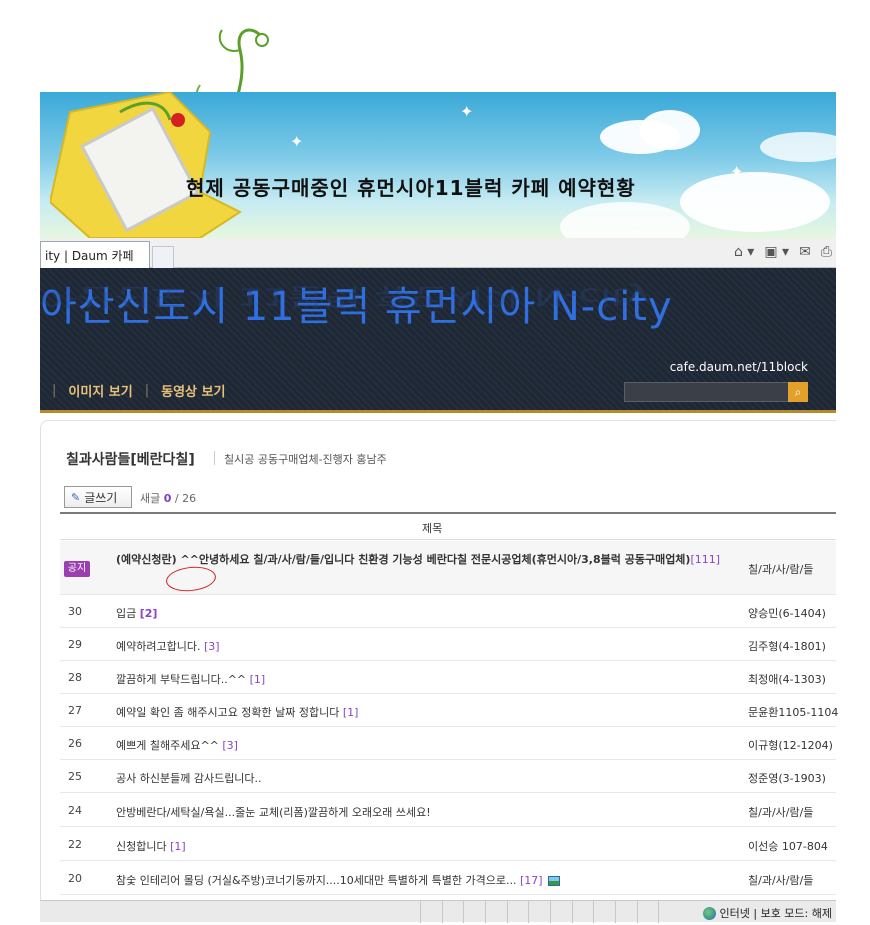 This screenshot has height=925, width=870. I want to click on new-tab-button, so click(163, 257).